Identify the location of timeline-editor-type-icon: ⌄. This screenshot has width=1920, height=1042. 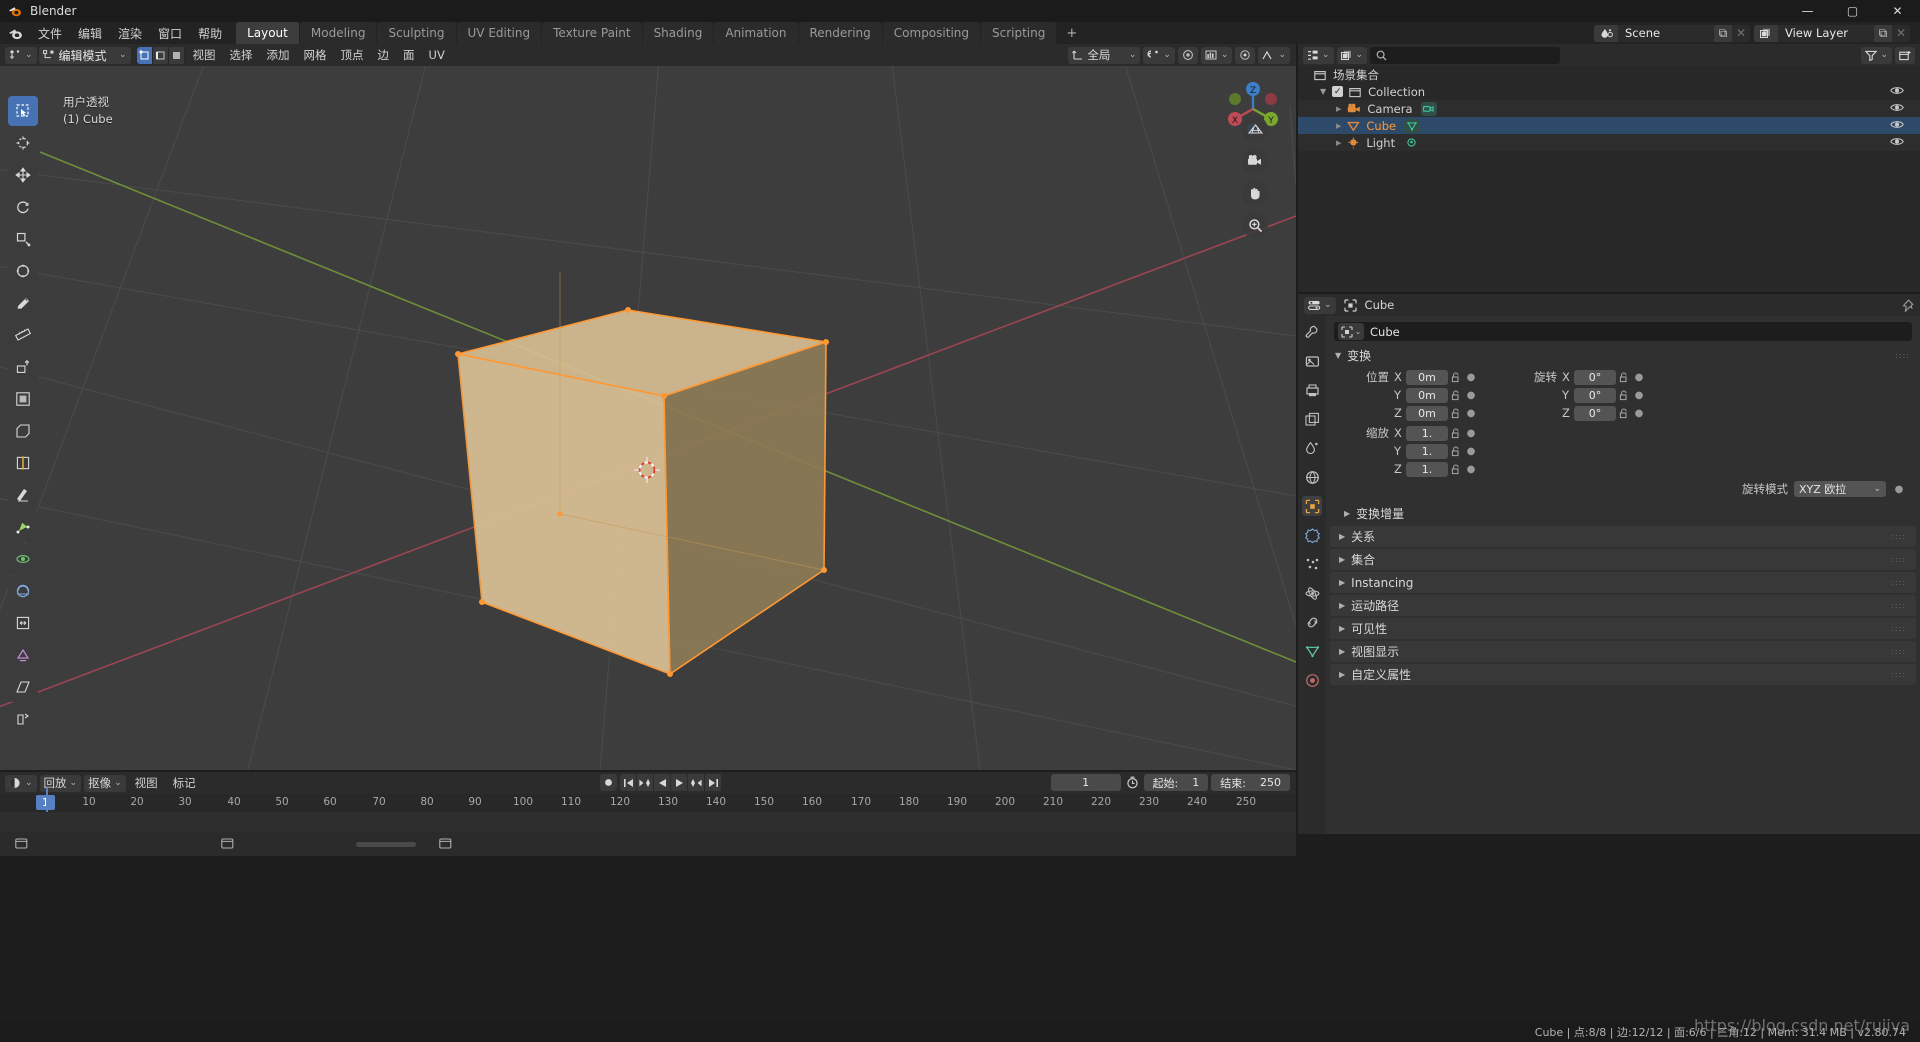
(21, 783).